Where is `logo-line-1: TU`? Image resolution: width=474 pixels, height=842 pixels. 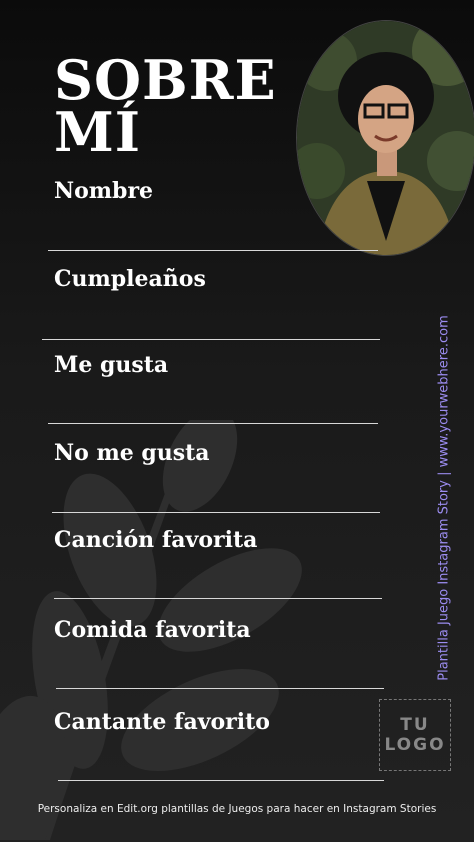 logo-line-1: TU is located at coordinates (415, 725).